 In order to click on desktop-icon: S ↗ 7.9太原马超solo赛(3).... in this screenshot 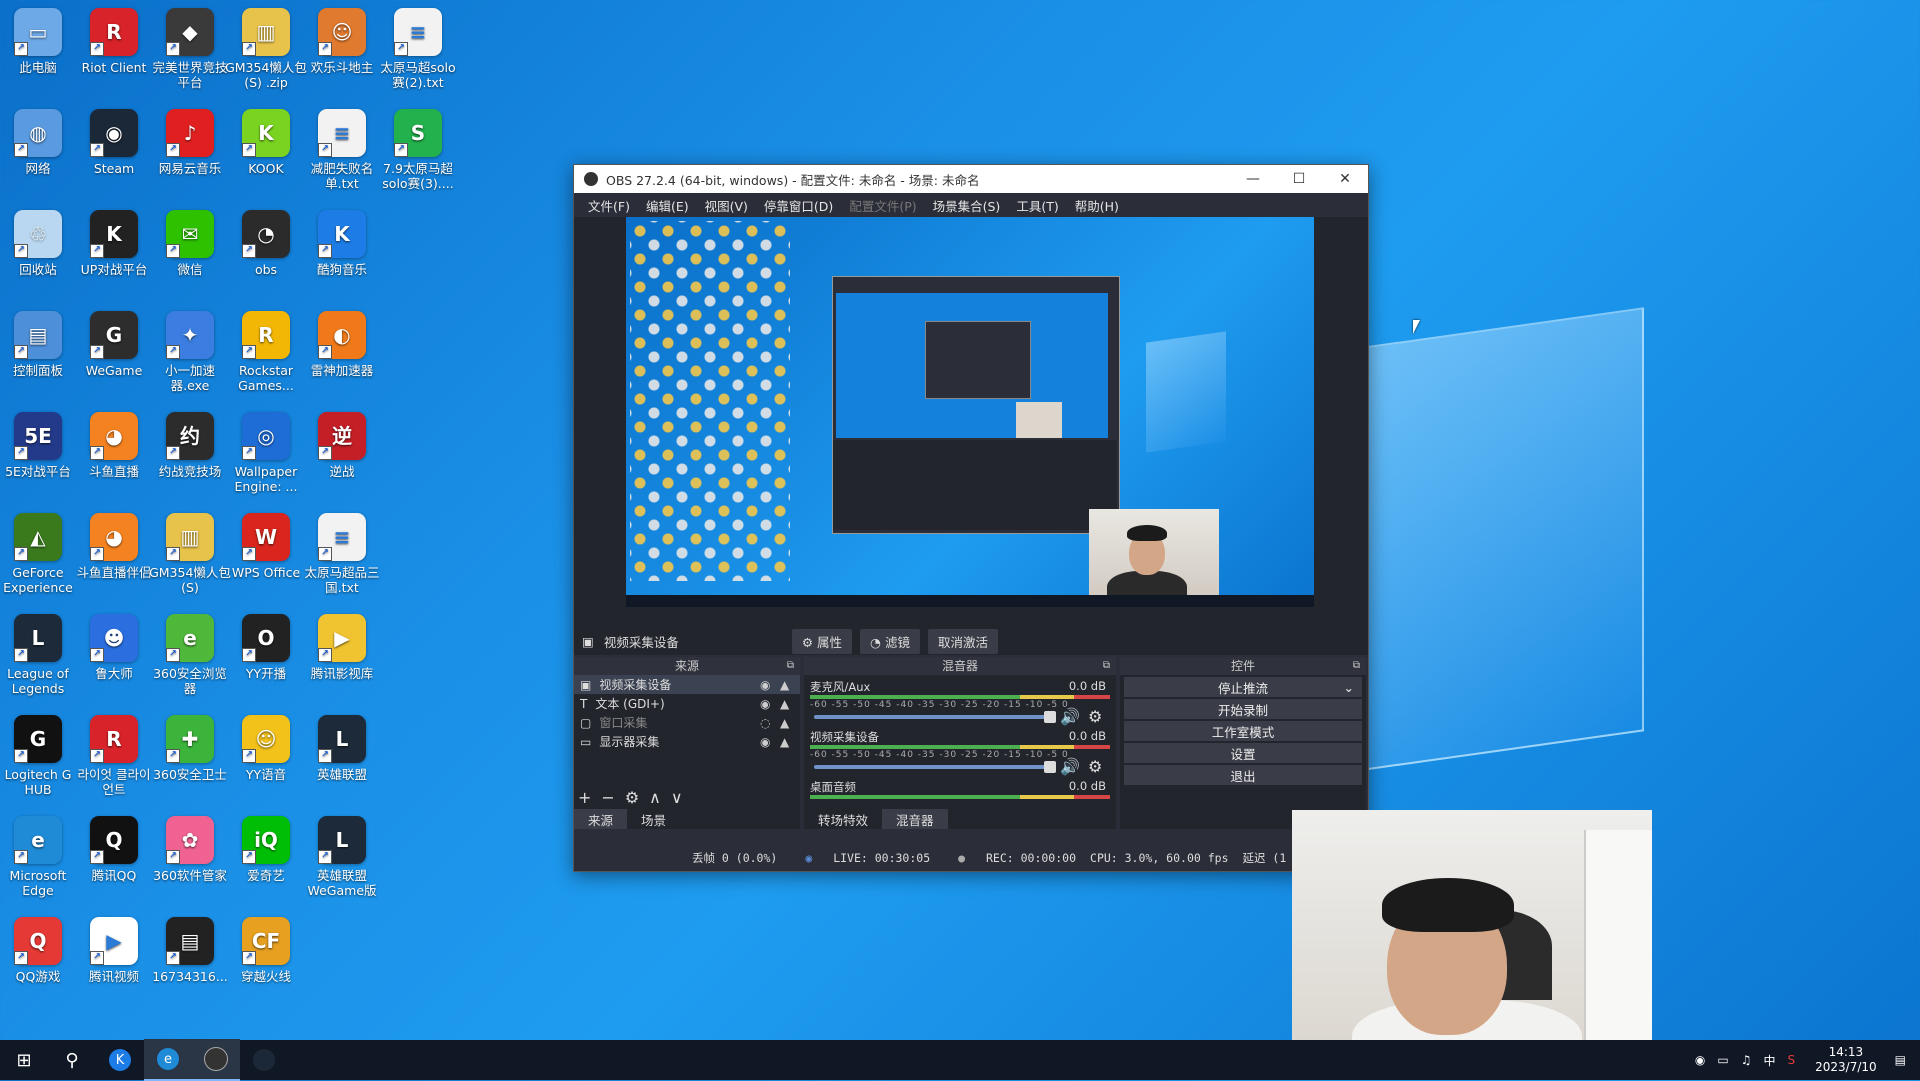, I will do `click(418, 150)`.